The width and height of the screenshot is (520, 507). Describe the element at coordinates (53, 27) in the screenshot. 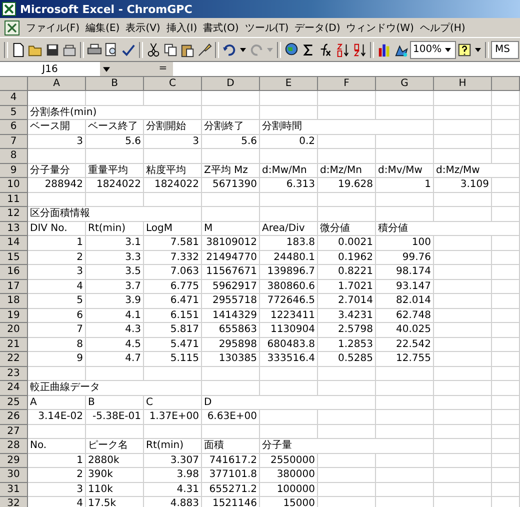

I see `menu-item: ファイル(F)` at that location.